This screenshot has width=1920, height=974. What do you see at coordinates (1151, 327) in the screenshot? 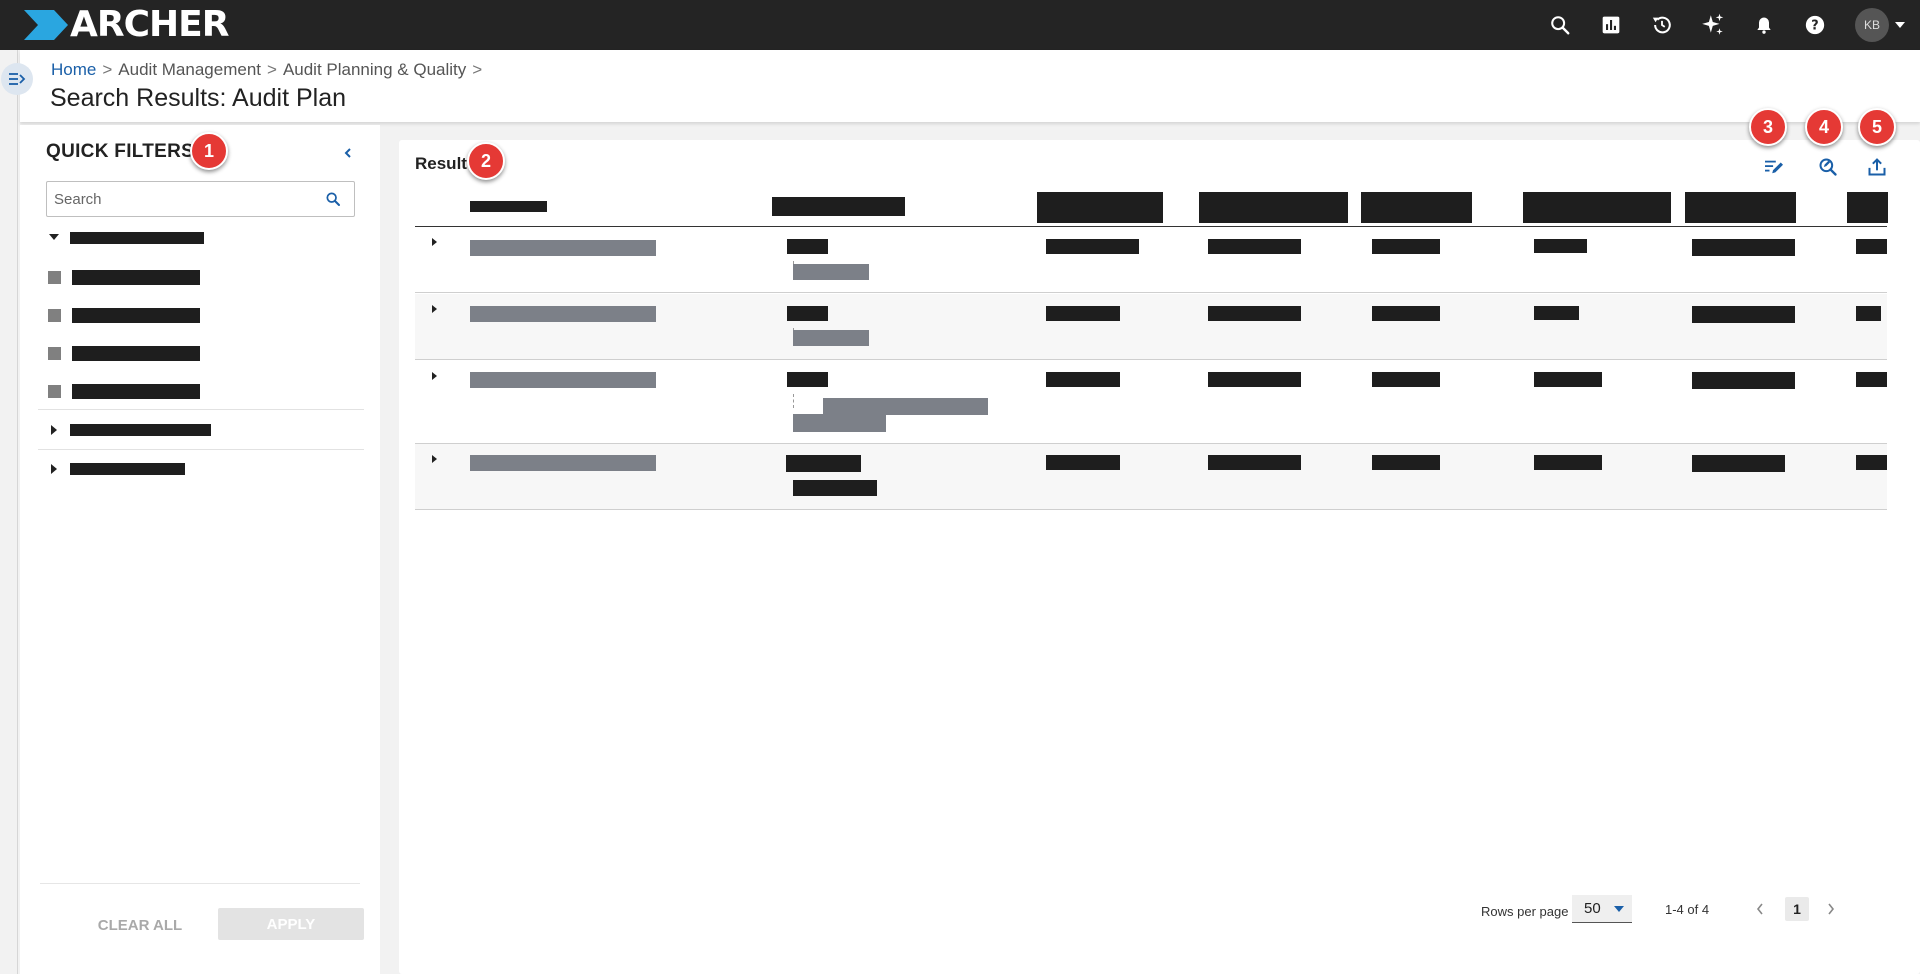
I see `table-row` at bounding box center [1151, 327].